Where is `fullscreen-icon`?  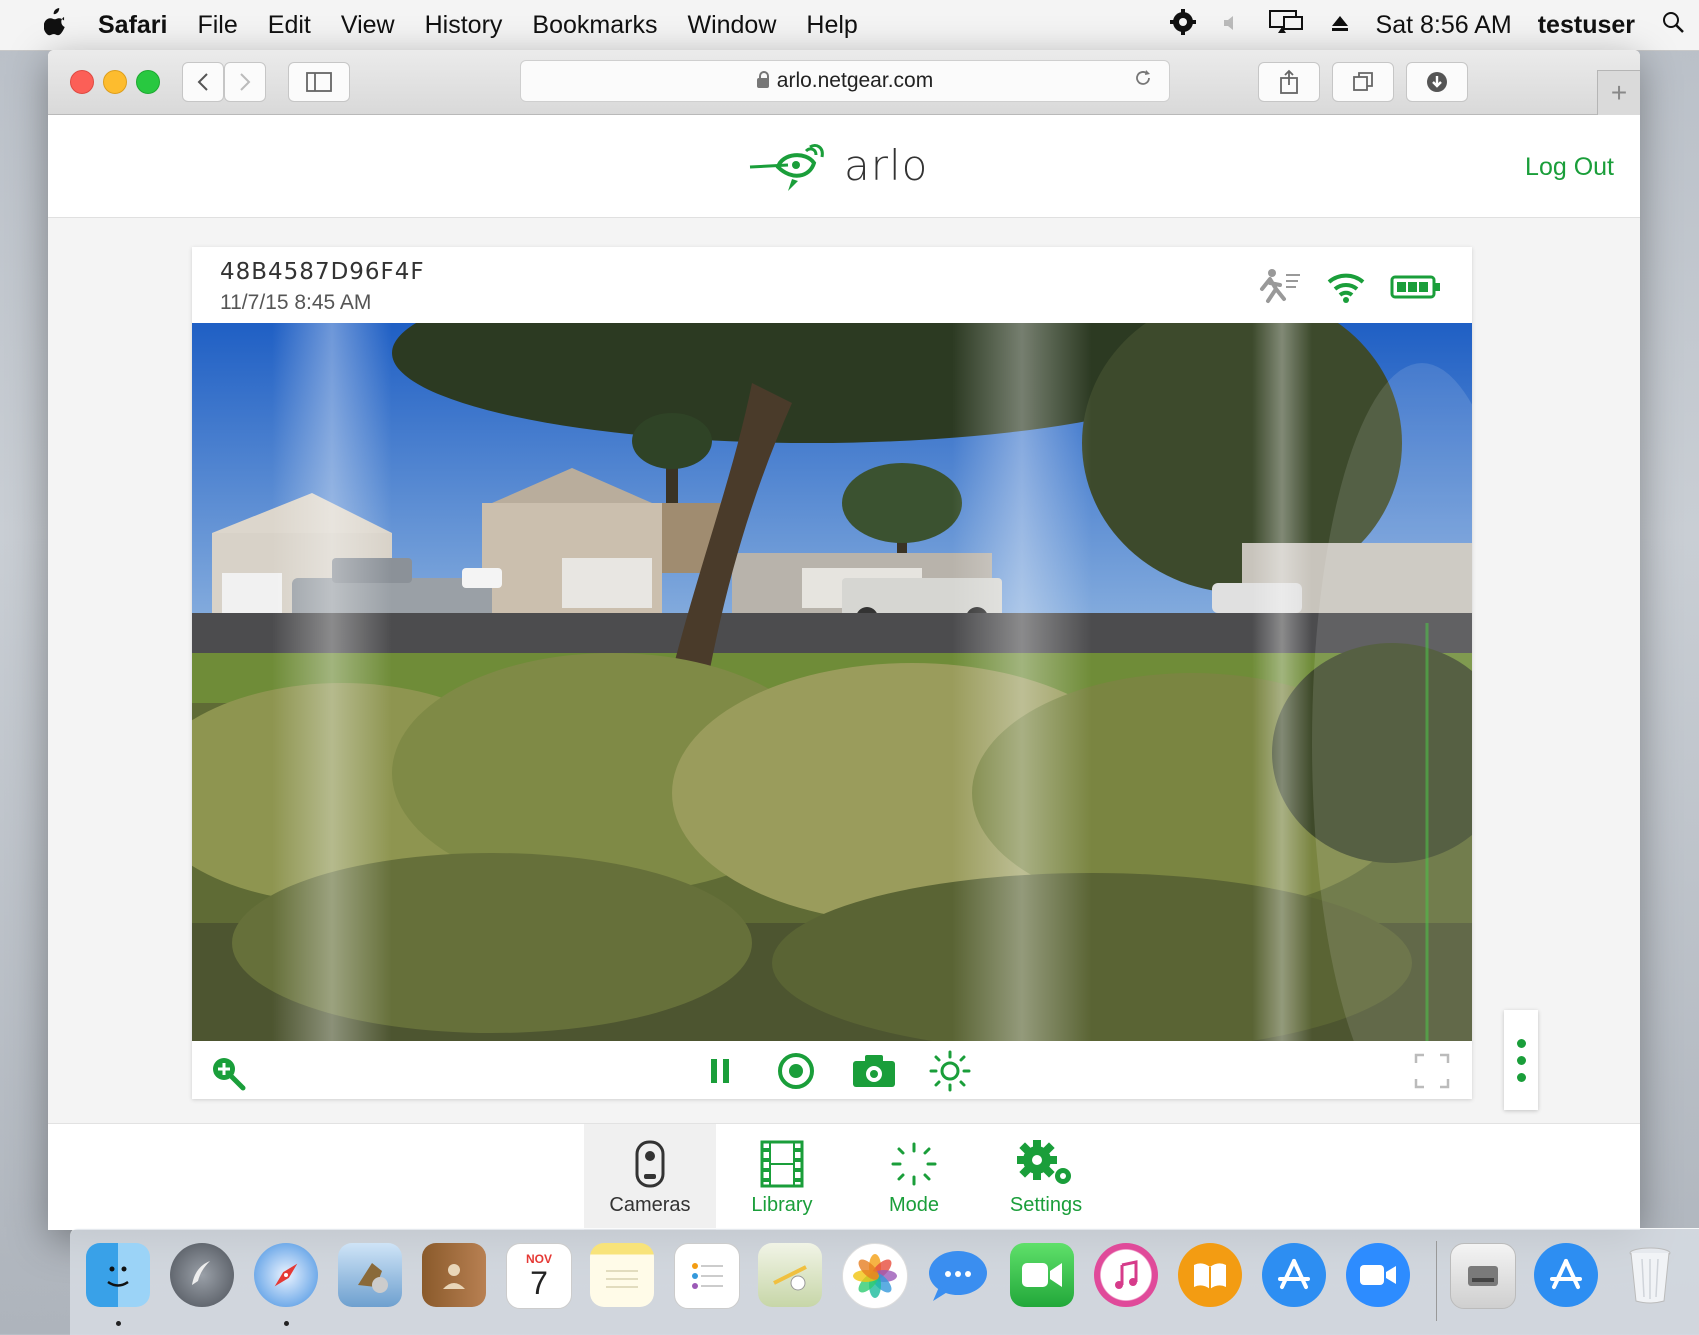 fullscreen-icon is located at coordinates (1432, 1071).